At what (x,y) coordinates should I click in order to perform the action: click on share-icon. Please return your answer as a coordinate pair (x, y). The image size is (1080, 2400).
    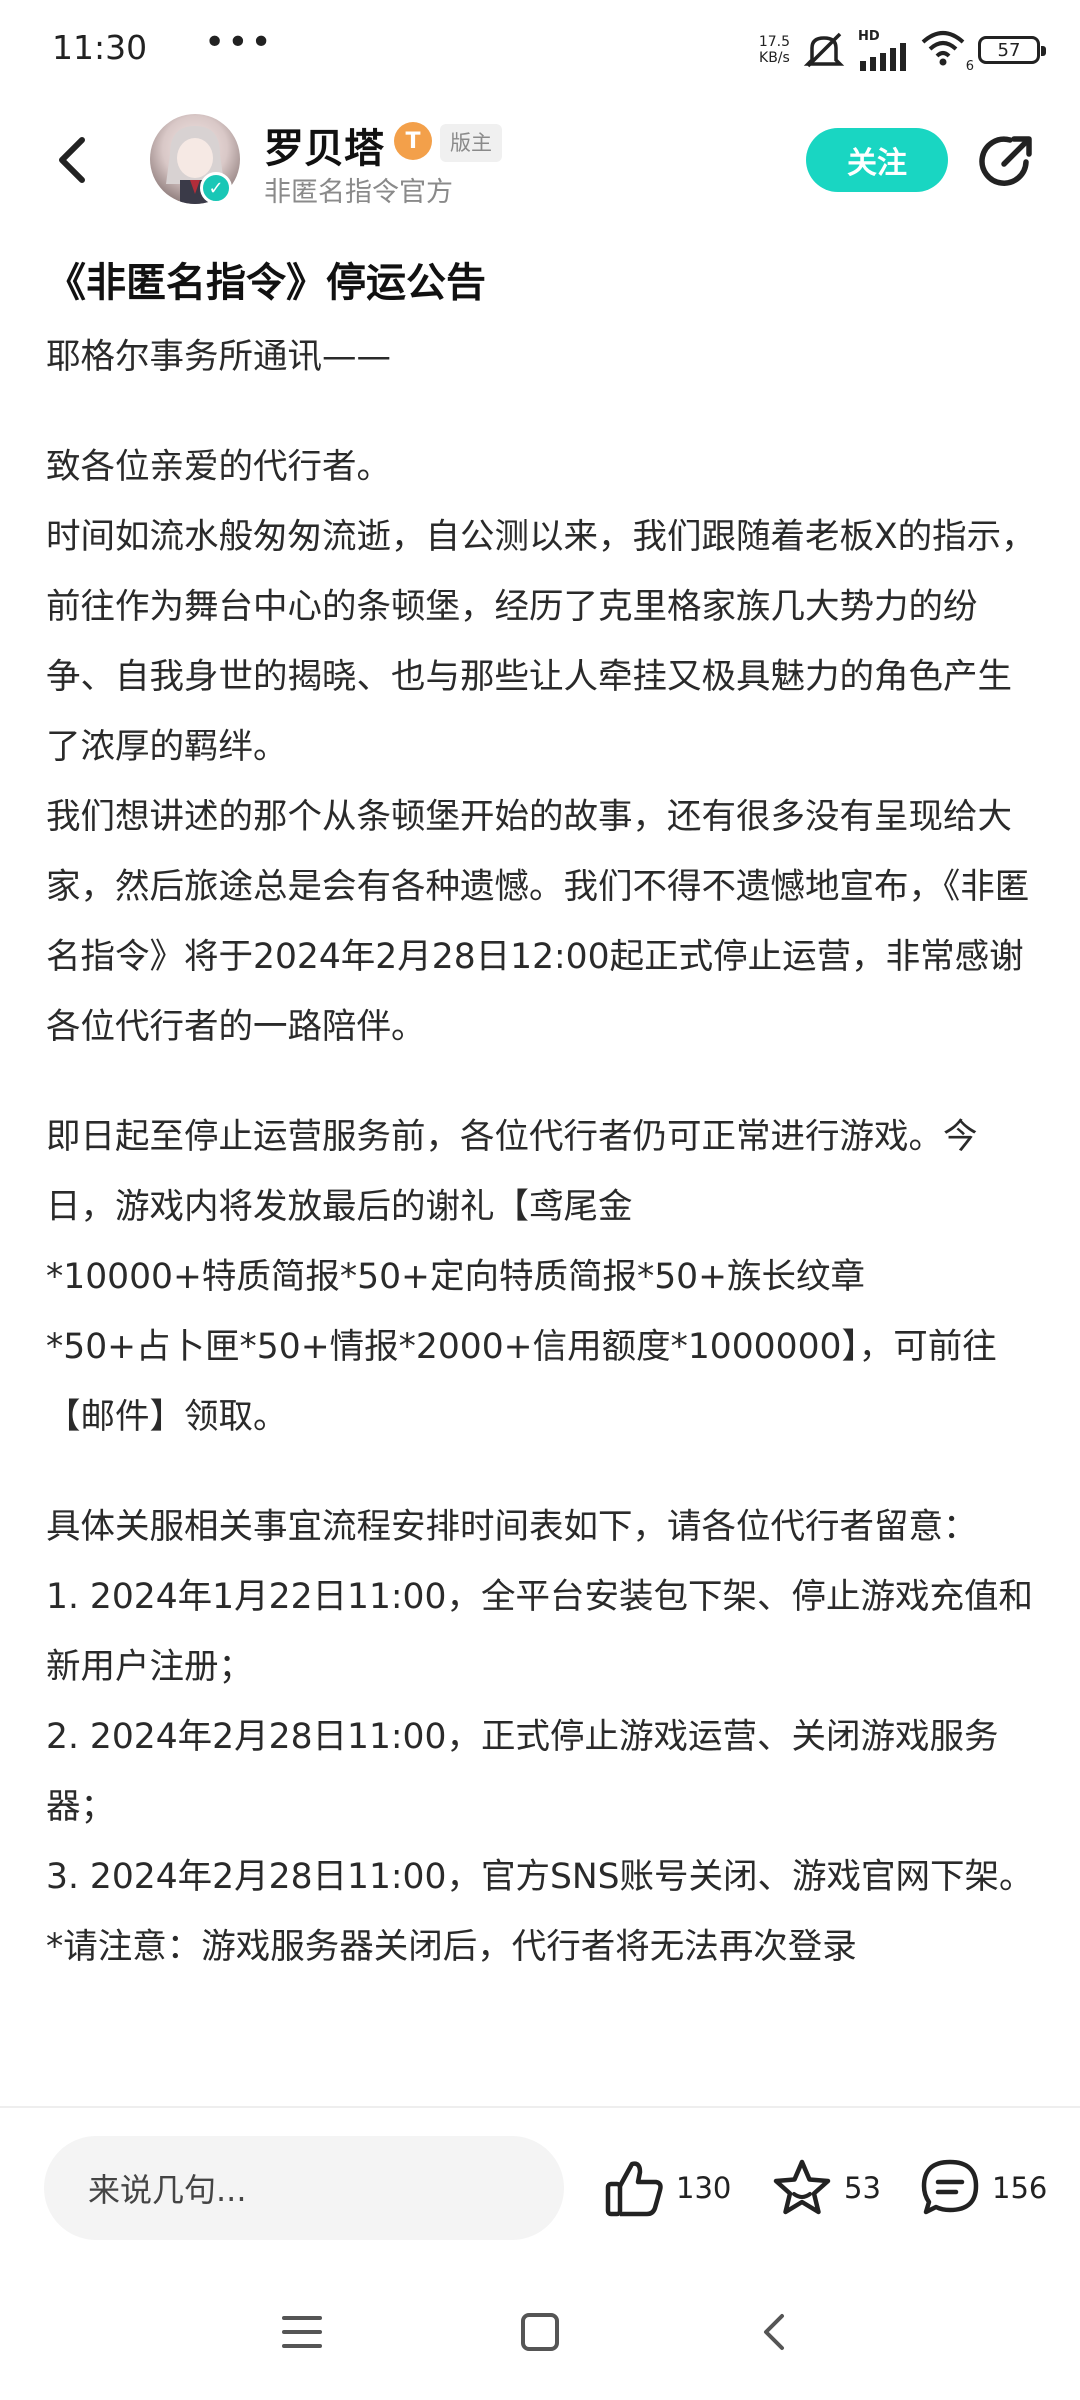
    Looking at the image, I should click on (1007, 161).